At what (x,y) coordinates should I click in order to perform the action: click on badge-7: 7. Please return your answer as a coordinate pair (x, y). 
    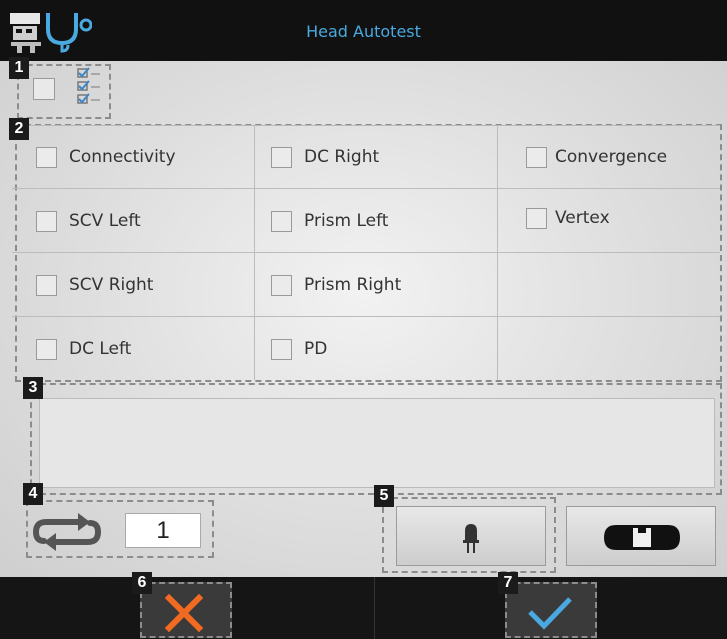
    Looking at the image, I should click on (508, 583).